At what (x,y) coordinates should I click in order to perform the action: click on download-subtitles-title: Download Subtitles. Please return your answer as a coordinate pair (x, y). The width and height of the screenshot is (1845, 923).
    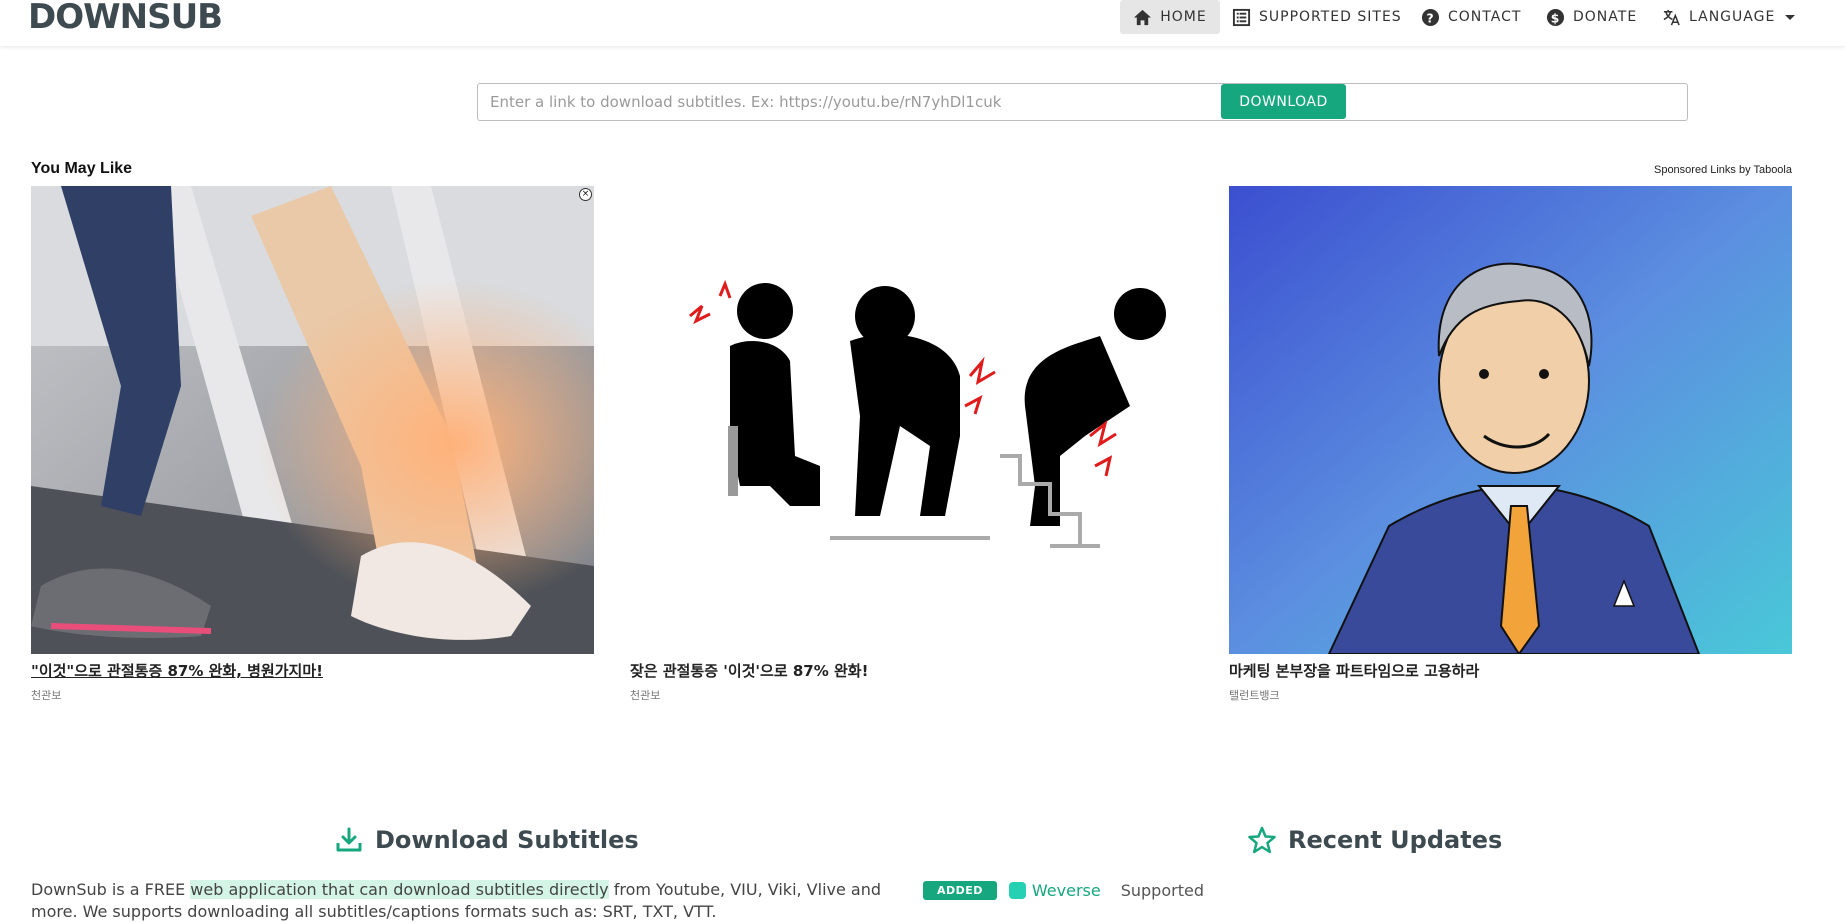
    Looking at the image, I should click on (507, 840).